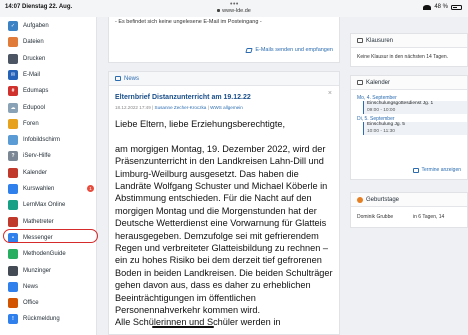 This screenshot has width=468, height=335. Describe the element at coordinates (34, 58) in the screenshot. I see `sidebar-item-label: Drucken` at that location.